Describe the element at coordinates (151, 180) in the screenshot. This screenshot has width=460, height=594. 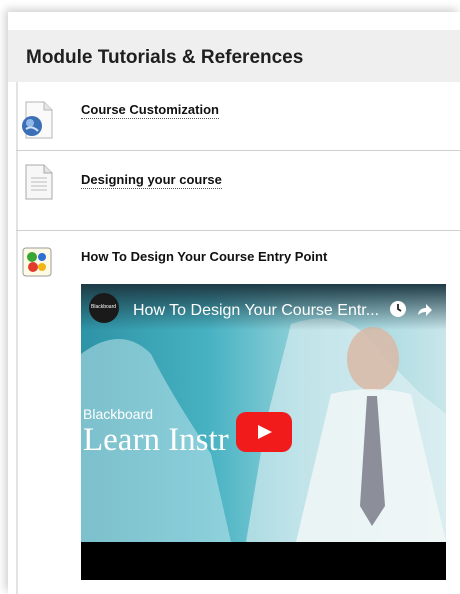
I see `designing-your-course-link: Designing your course` at that location.